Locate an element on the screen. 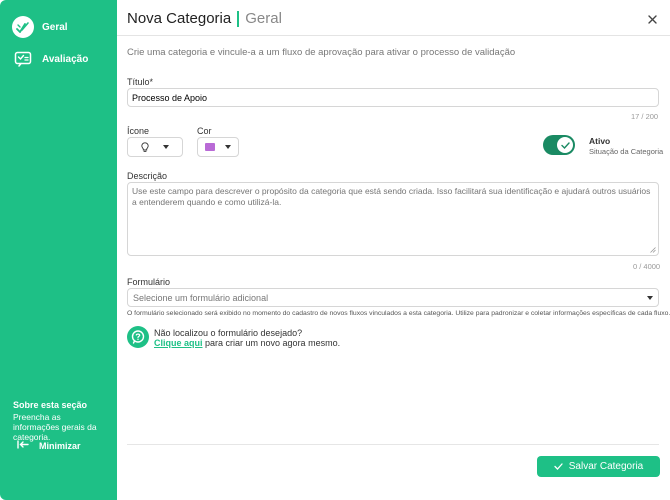  icone-label: Ícone is located at coordinates (138, 131).